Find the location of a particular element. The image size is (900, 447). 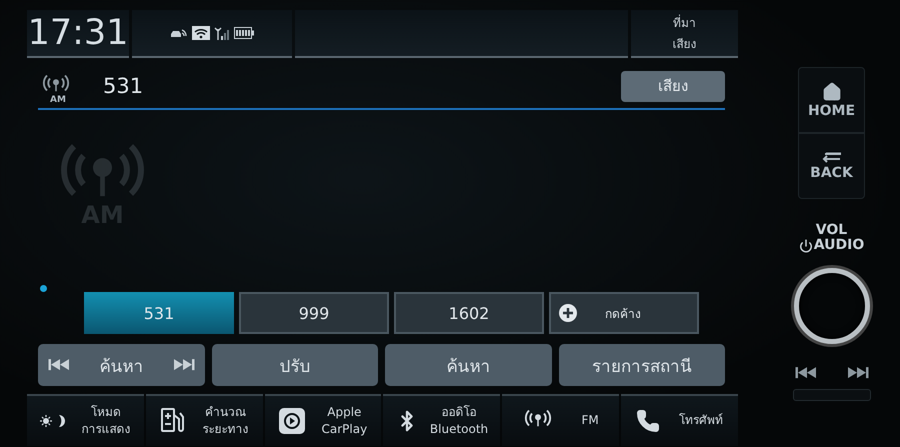

vol-label: VOL is located at coordinates (832, 230).